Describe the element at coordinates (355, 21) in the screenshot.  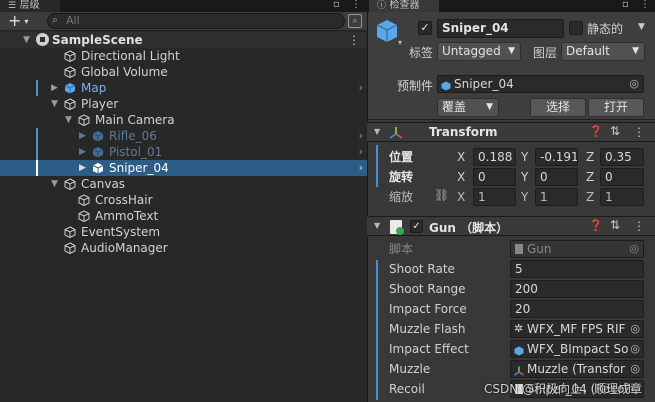
I see `scene-visibility-button: ⌕` at that location.